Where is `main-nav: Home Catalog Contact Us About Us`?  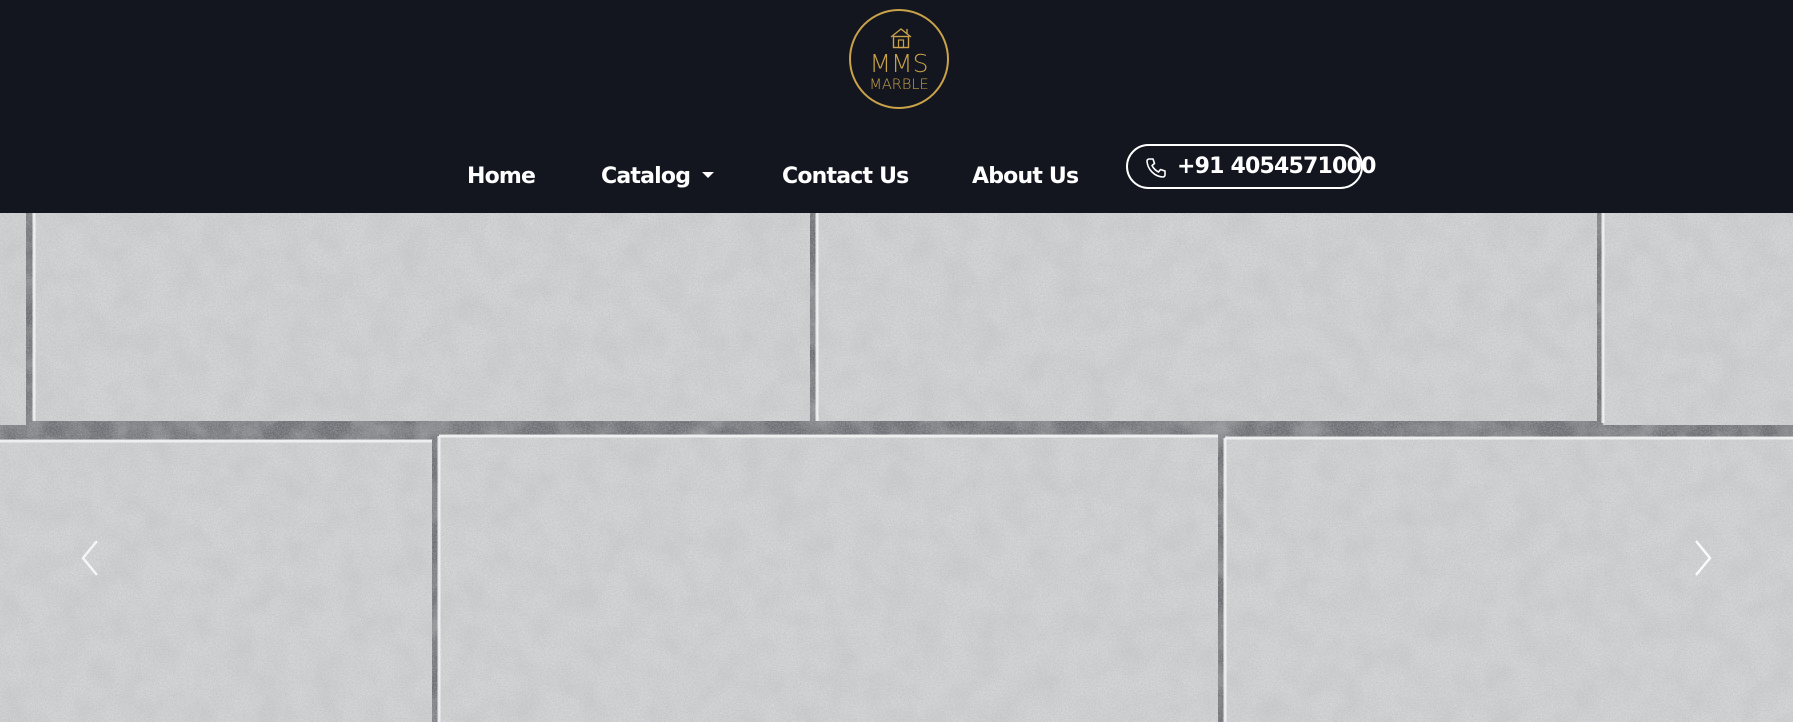
main-nav: Home Catalog Contact Us About Us is located at coordinates (896, 174).